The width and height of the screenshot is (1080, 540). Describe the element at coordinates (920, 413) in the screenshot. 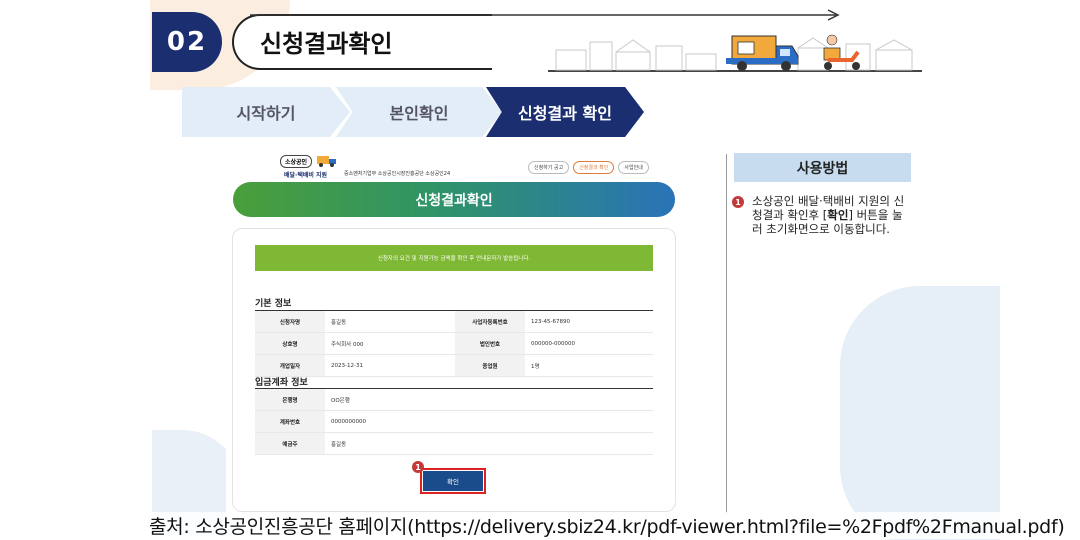

I see `decor-blob` at that location.